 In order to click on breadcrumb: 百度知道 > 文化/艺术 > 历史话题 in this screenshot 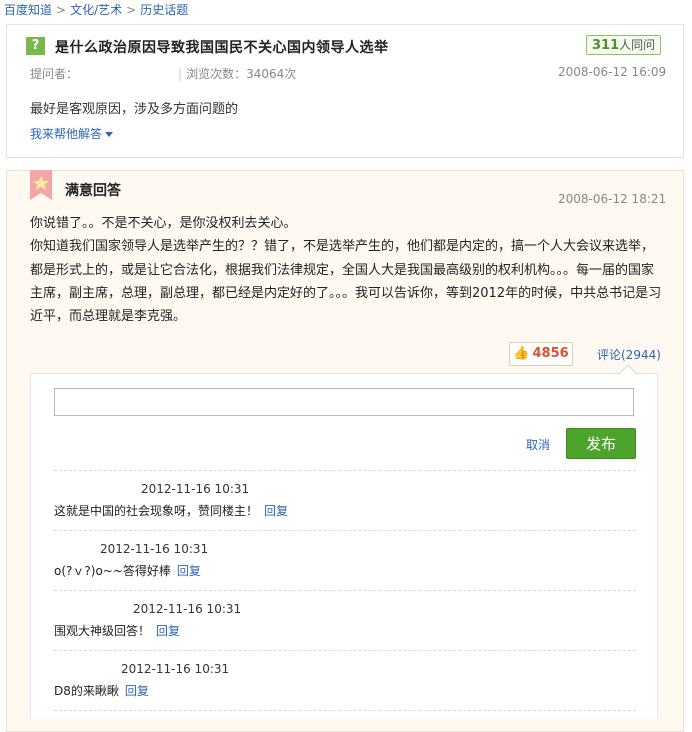, I will do `click(96, 9)`.